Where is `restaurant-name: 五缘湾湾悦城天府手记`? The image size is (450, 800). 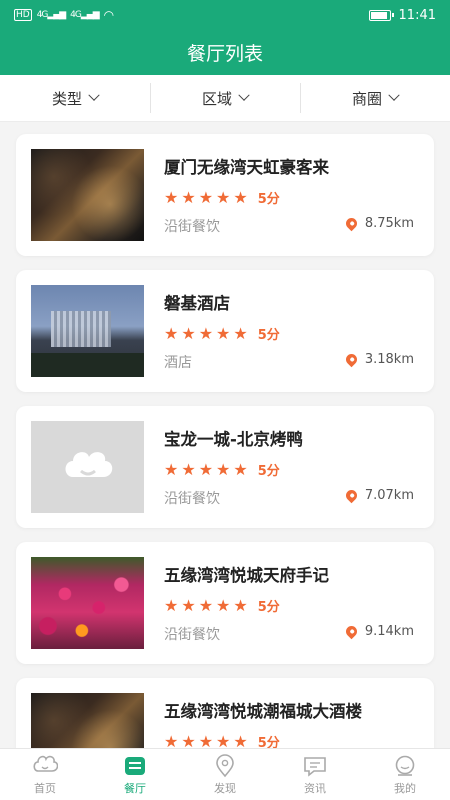 restaurant-name: 五缘湾湾悦城天府手记 is located at coordinates (246, 575).